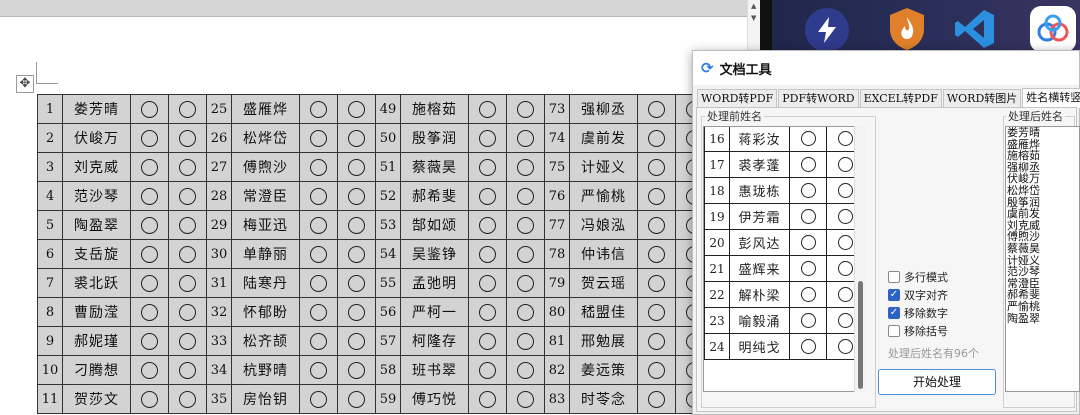  Describe the element at coordinates (1053, 29) in the screenshot. I see `cloud-app-icon` at that location.